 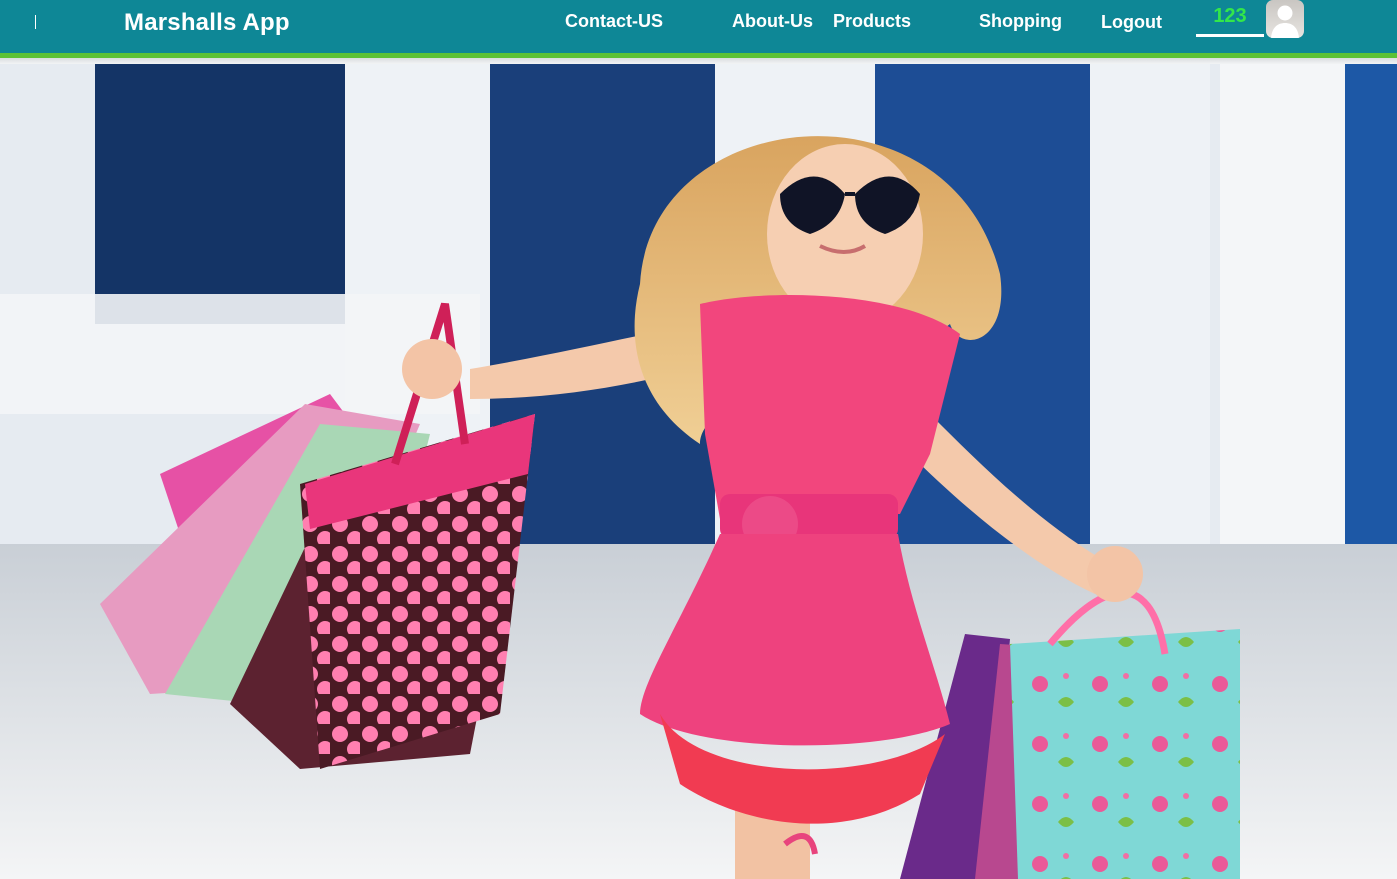 I want to click on user-count-badge: 123, so click(x=1230, y=21).